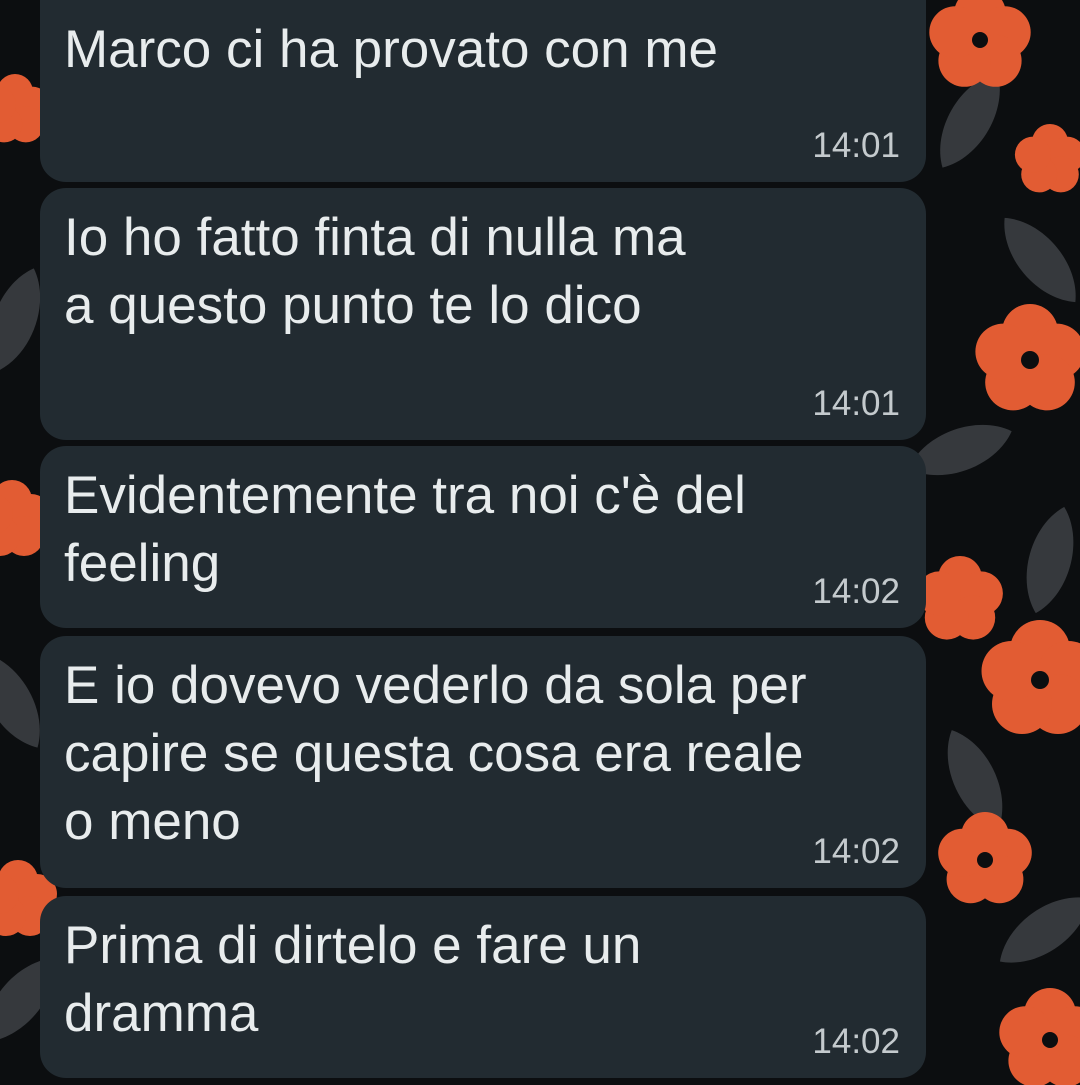  I want to click on message-text: Evidentemente tra noi c'è del feeling, so click(405, 529).